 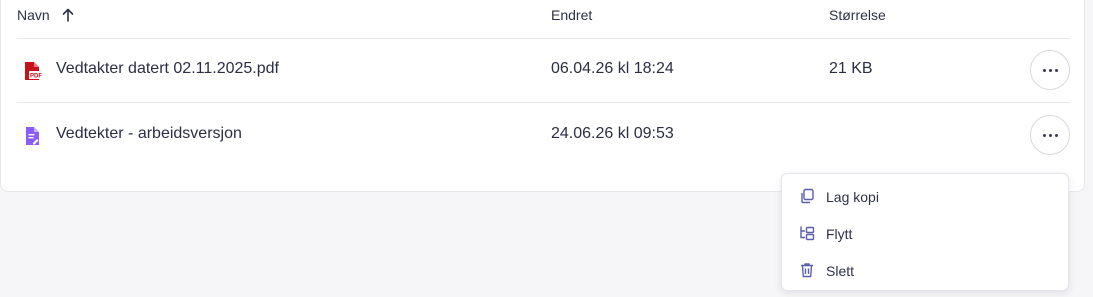 I want to click on pdf-file-icon: PDF, so click(x=34, y=71).